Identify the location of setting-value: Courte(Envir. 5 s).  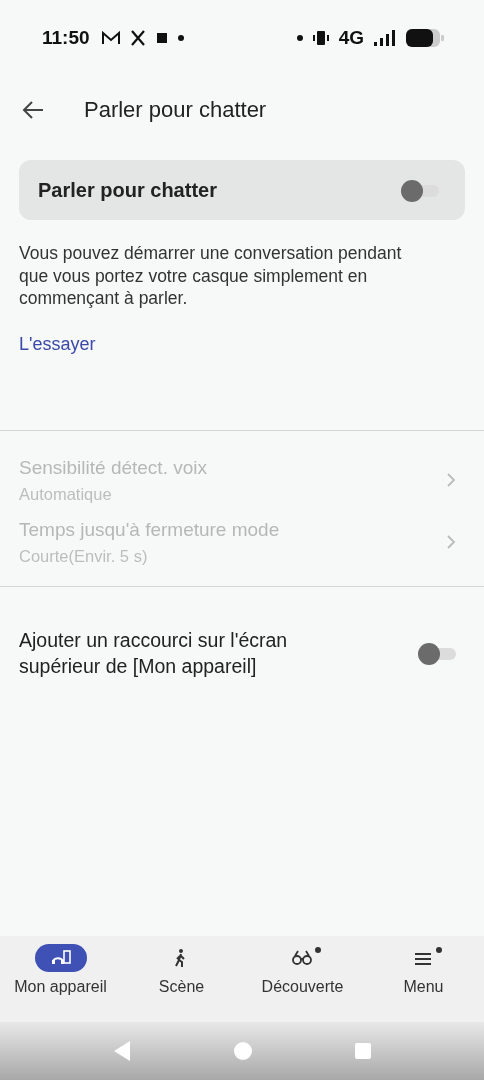
(84, 556).